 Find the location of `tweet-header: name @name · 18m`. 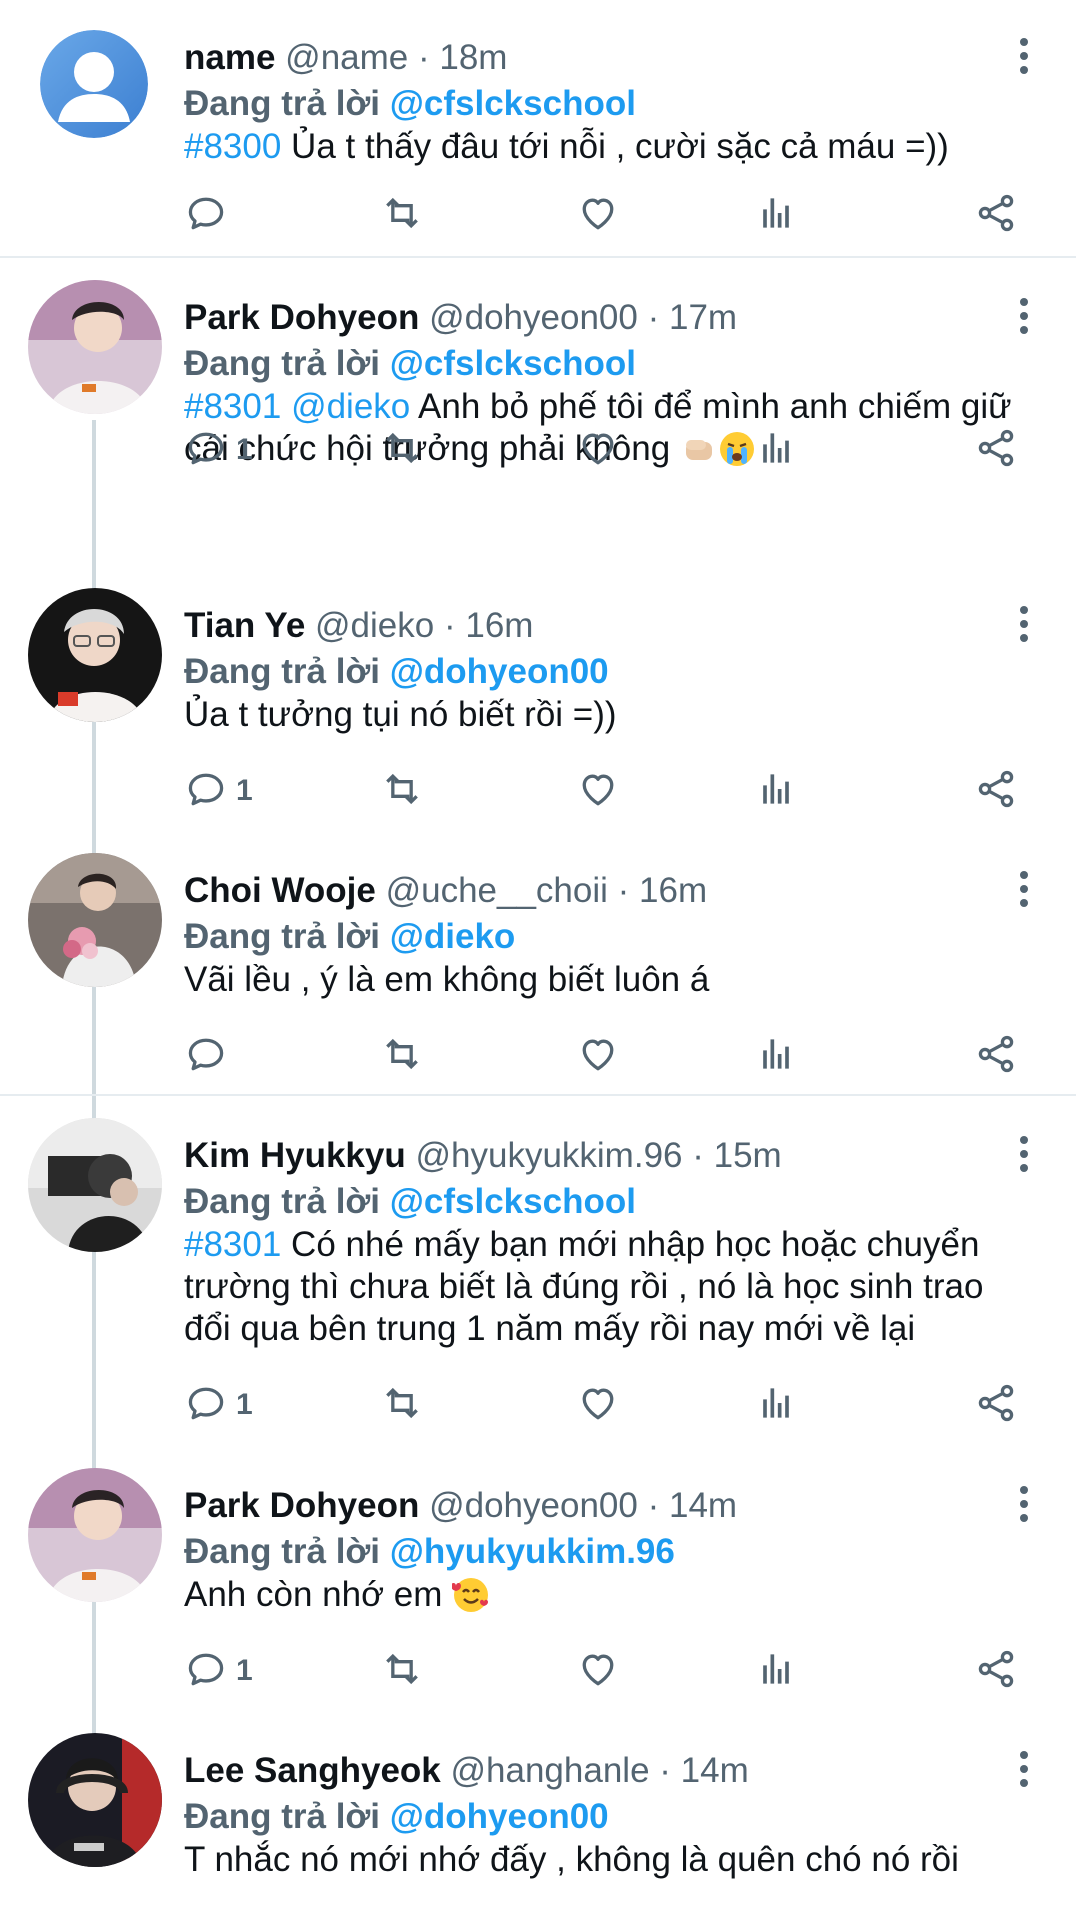

tweet-header: name @name · 18m is located at coordinates (585, 58).